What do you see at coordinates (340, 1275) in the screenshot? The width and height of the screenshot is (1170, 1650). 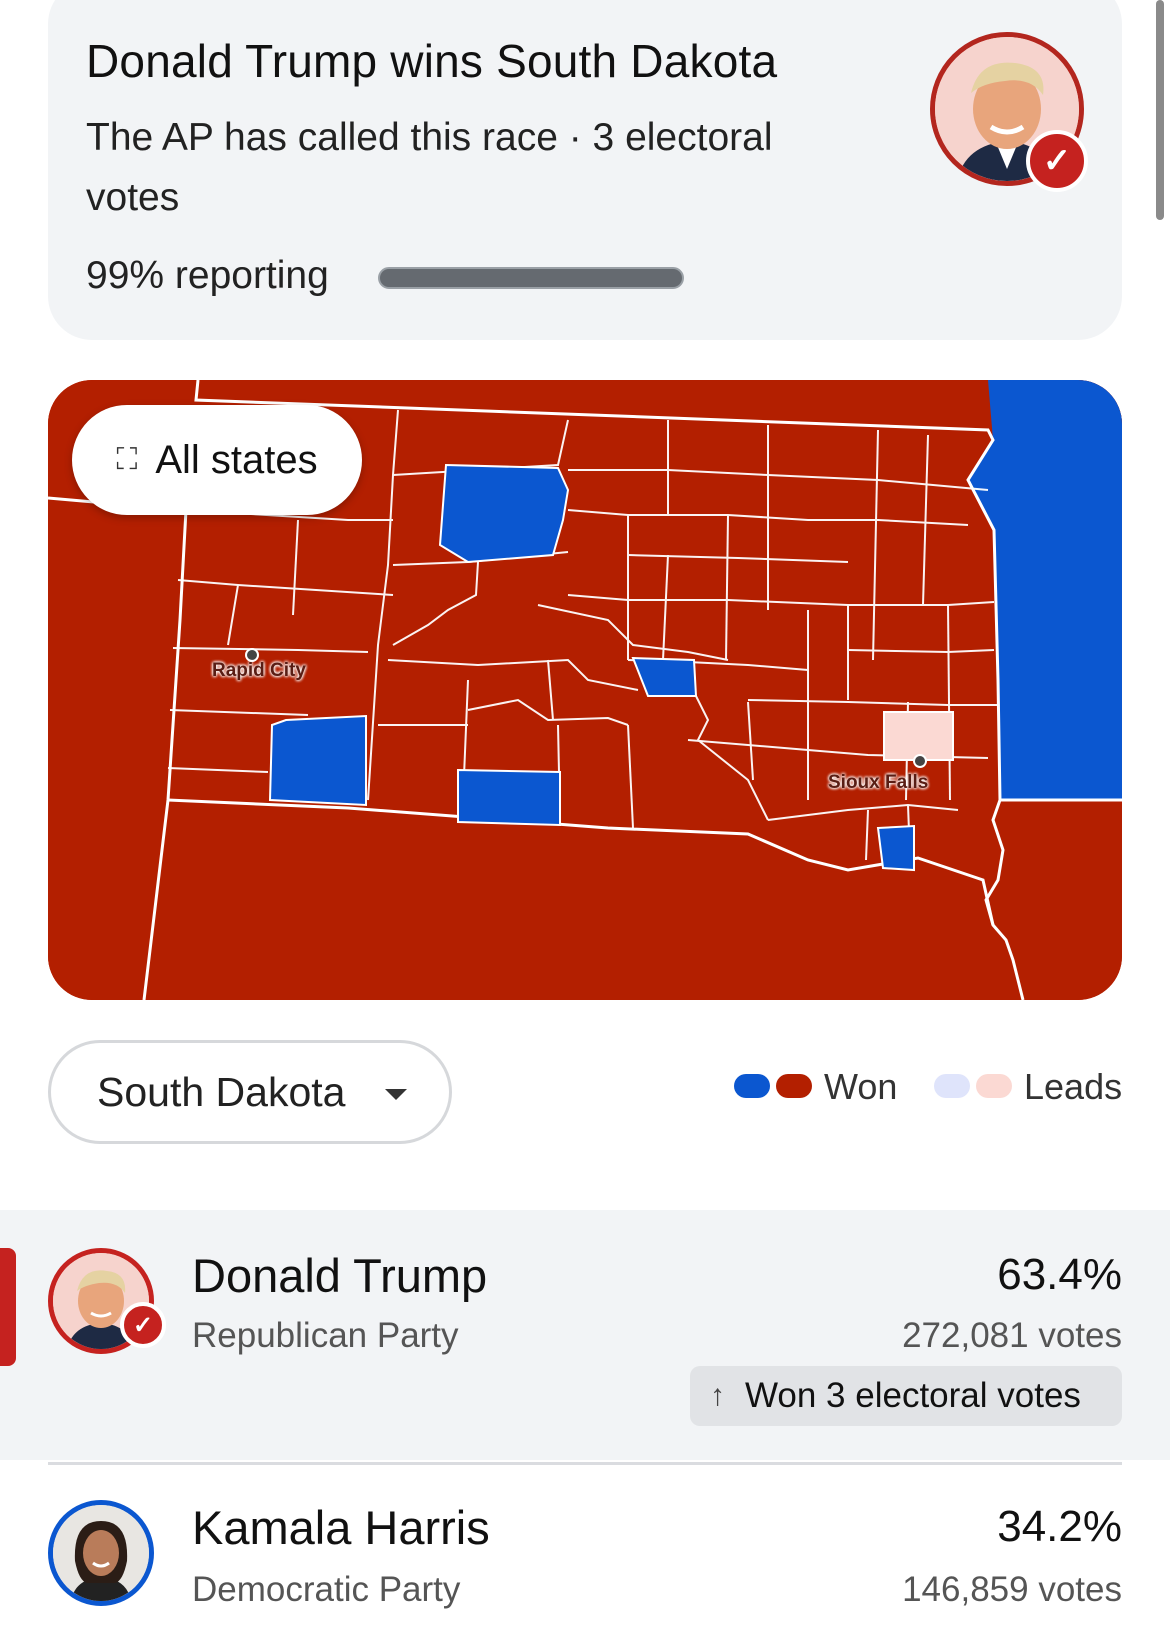 I see `candidate-name: Donald Trump` at bounding box center [340, 1275].